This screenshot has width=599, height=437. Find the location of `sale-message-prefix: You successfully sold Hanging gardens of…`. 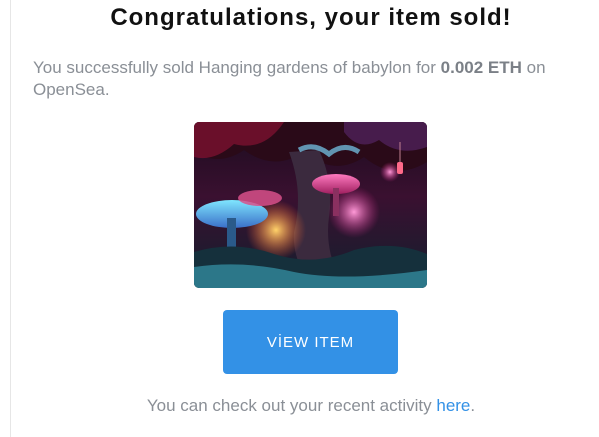

sale-message-prefix: You successfully sold Hanging gardens of… is located at coordinates (237, 67).